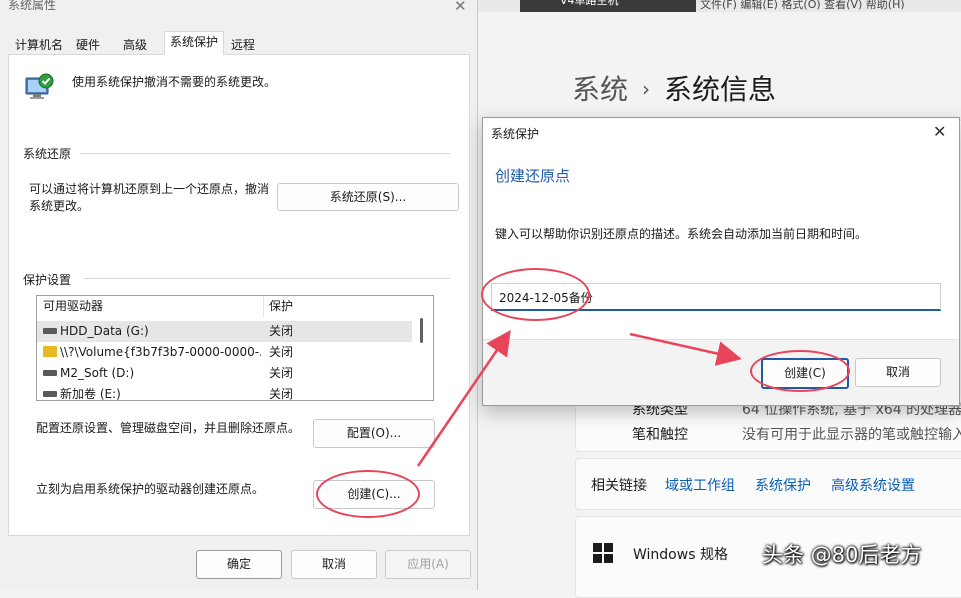 Image resolution: width=961 pixels, height=598 pixels. What do you see at coordinates (135, 45) in the screenshot?
I see `tab-advanced: 高级` at bounding box center [135, 45].